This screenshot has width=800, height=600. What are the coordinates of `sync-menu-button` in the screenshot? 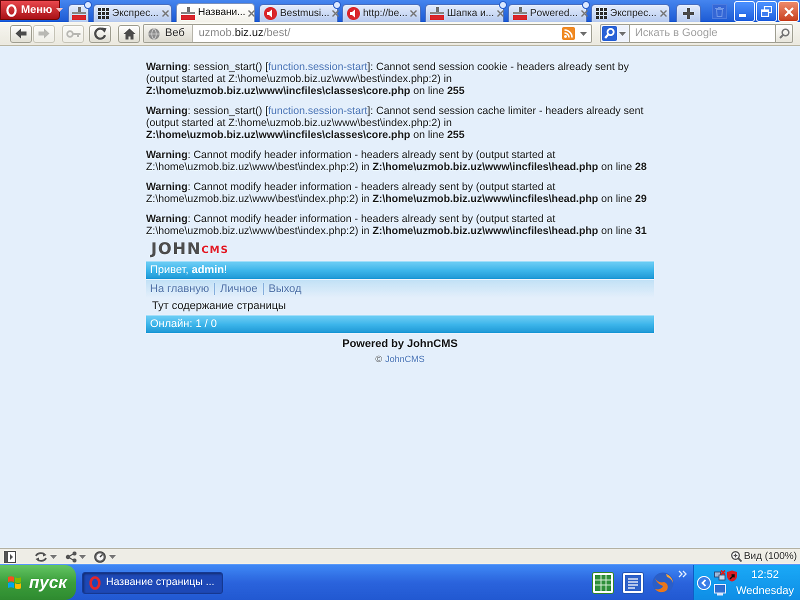 It's located at (45, 556).